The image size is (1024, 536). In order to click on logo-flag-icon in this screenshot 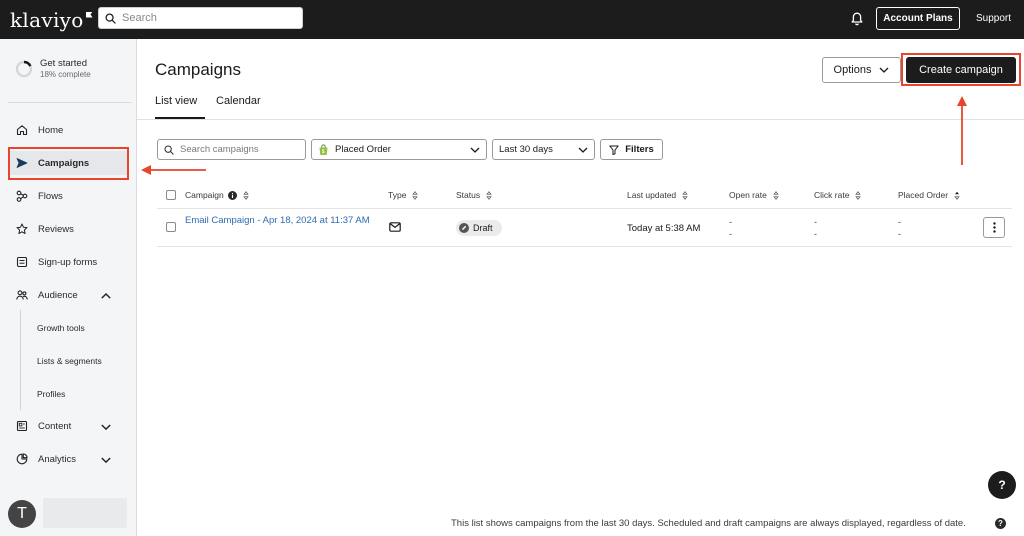, I will do `click(89, 14)`.